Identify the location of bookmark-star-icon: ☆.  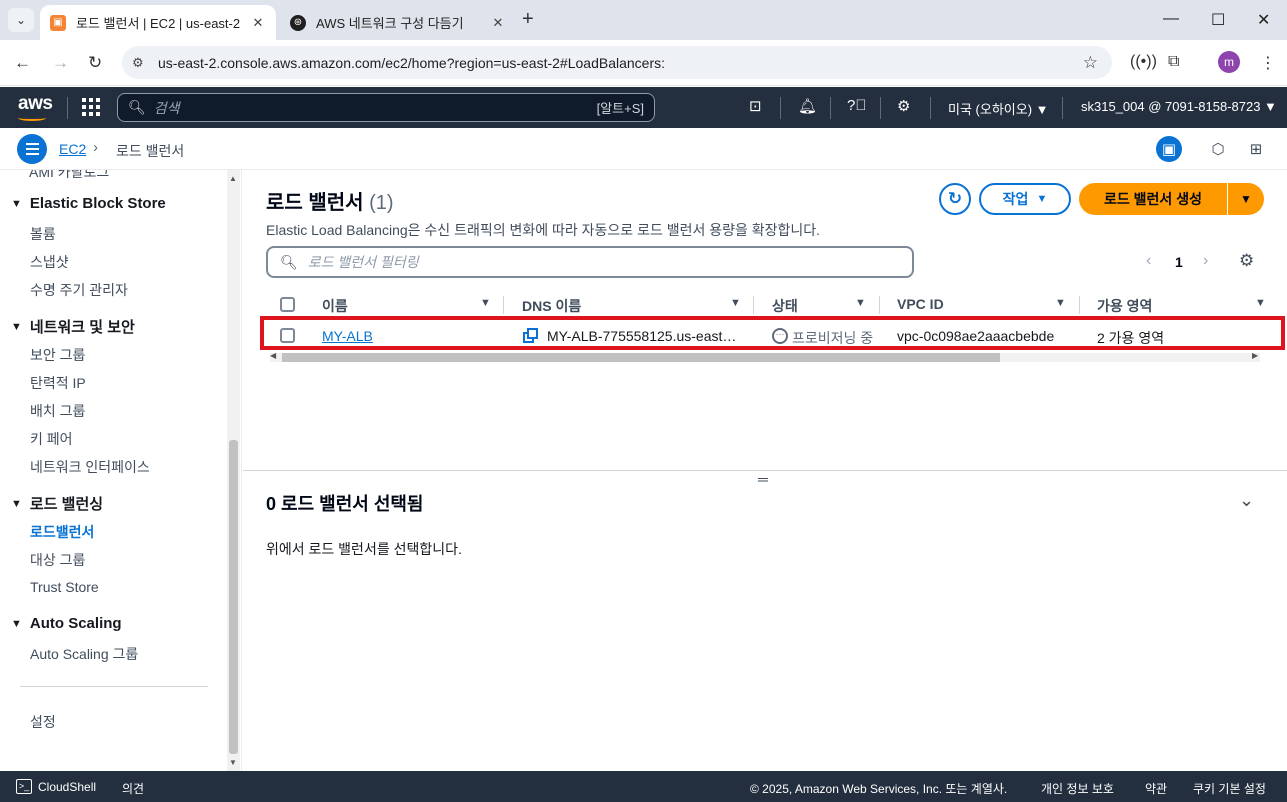
(1090, 63).